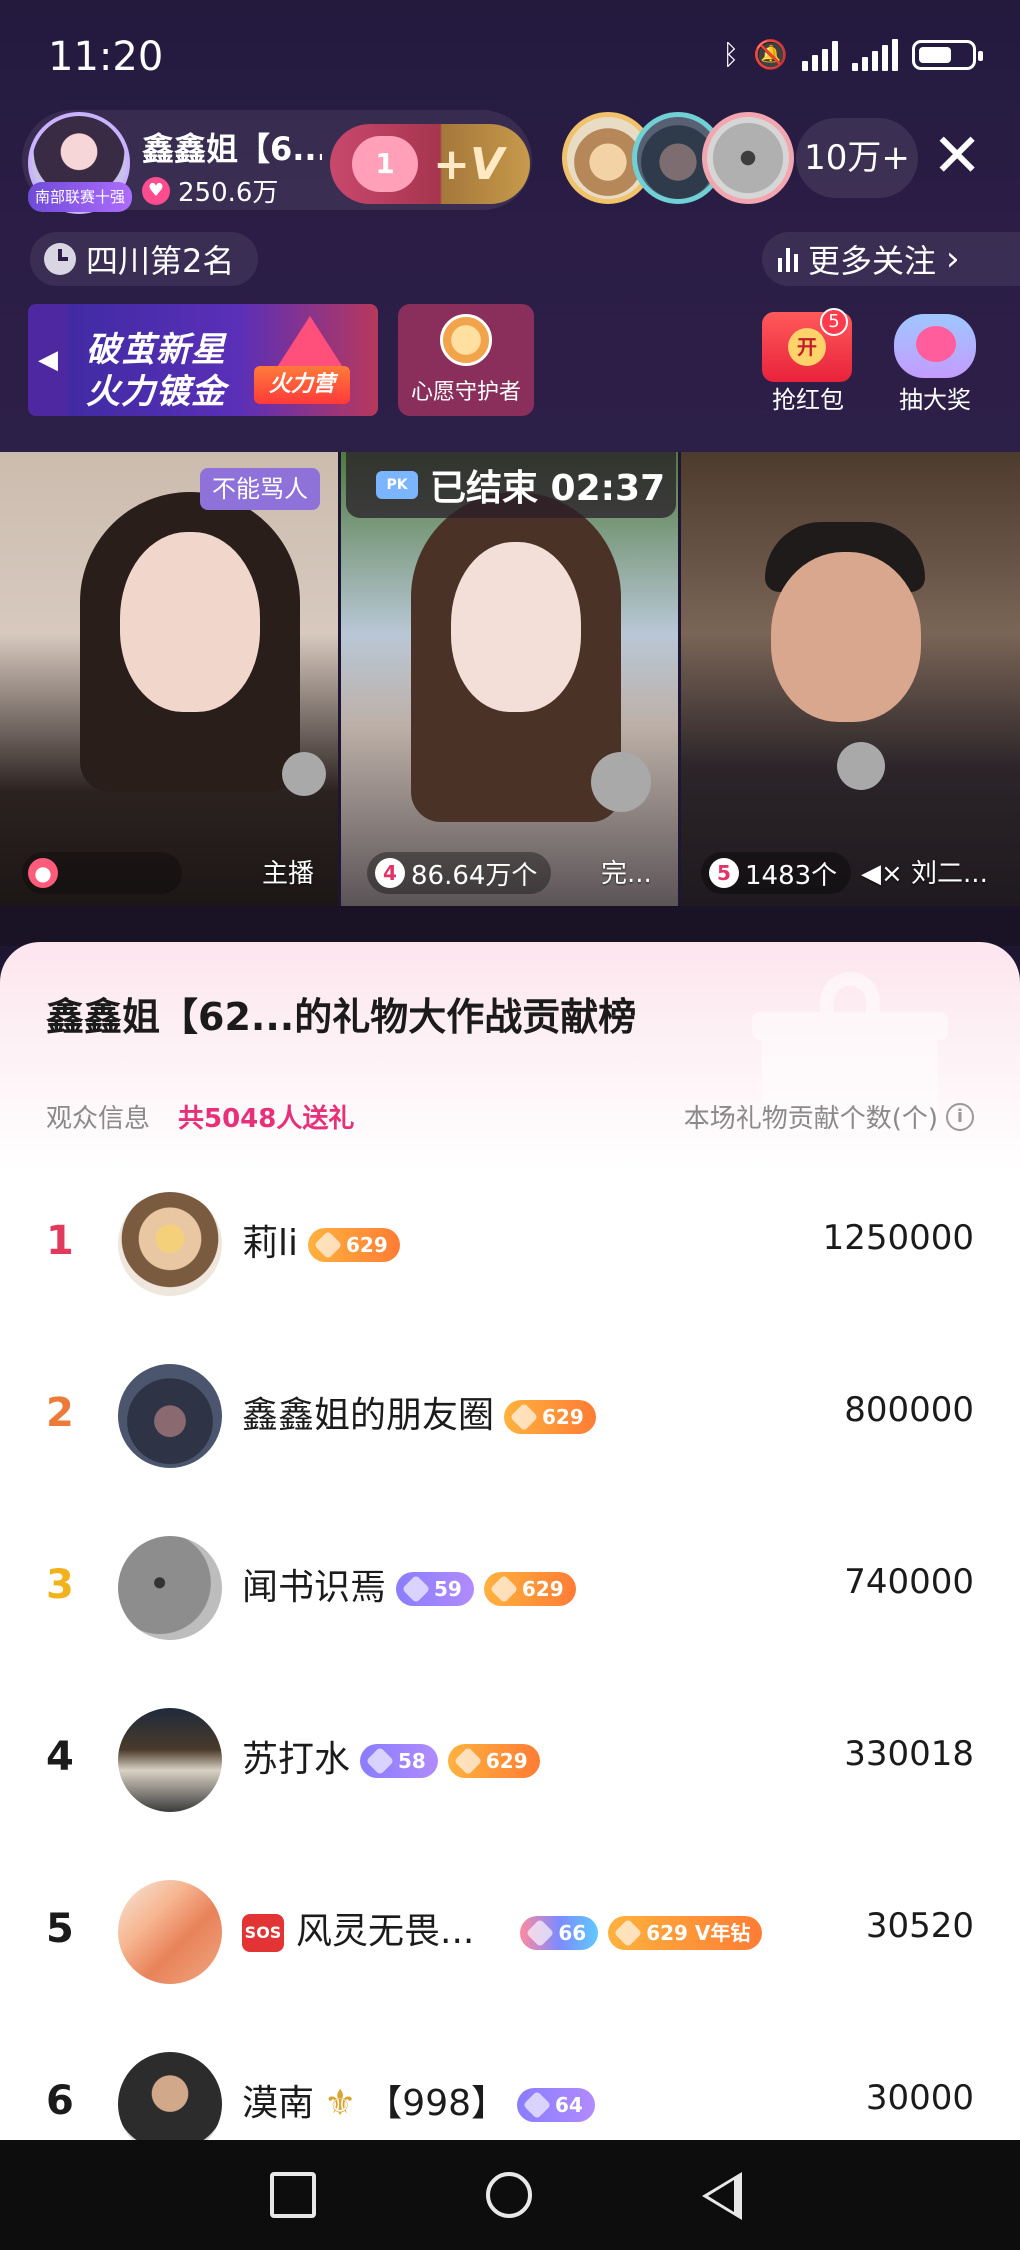  What do you see at coordinates (102, 873) in the screenshot?
I see `video-stat: ●` at bounding box center [102, 873].